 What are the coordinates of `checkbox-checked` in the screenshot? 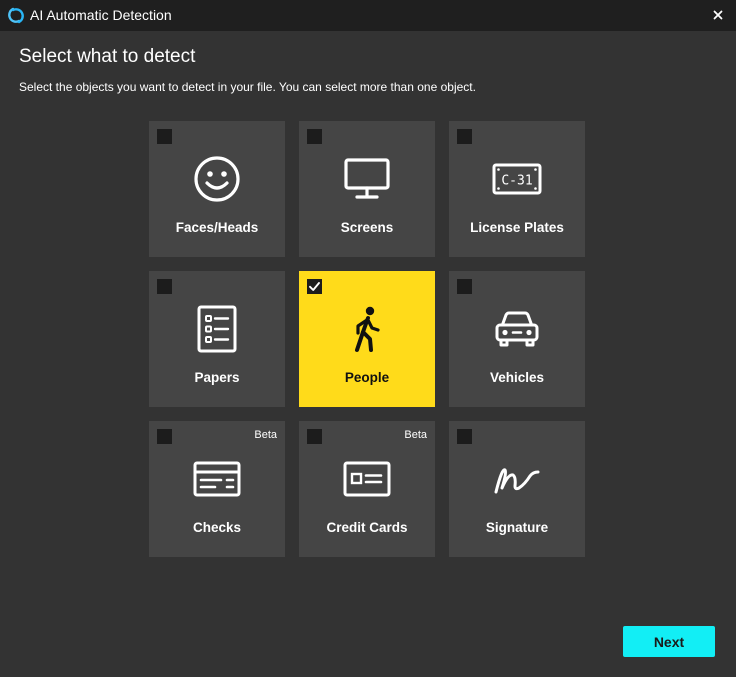 It's located at (314, 286).